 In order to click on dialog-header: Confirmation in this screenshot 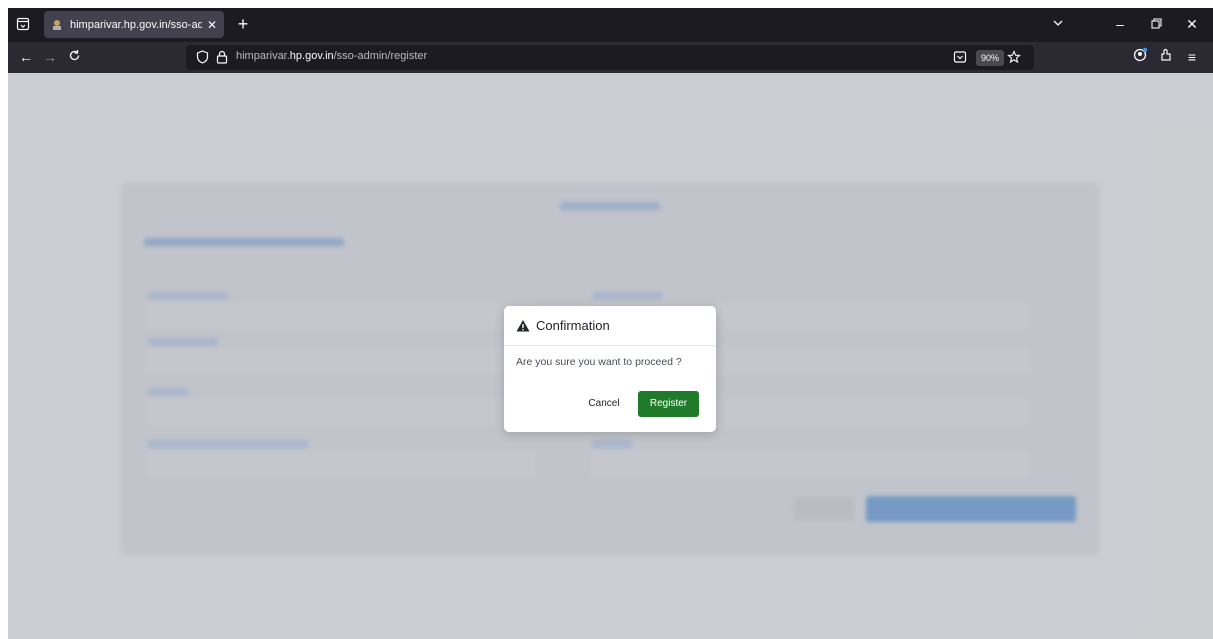, I will do `click(610, 326)`.